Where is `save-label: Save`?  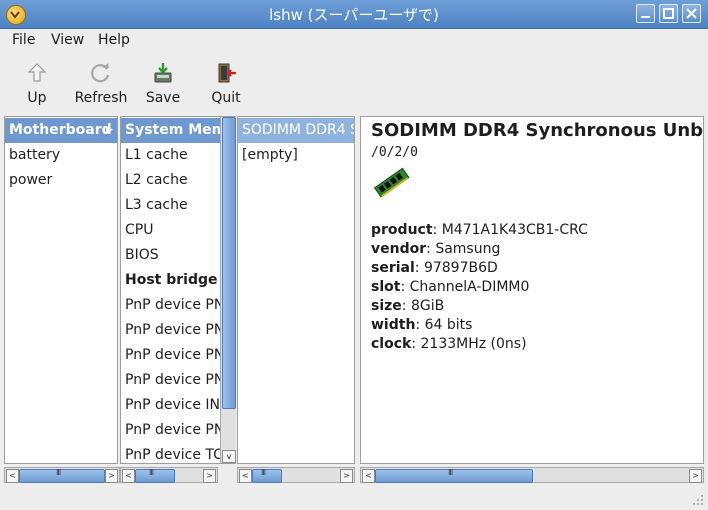
save-label: Save is located at coordinates (163, 98).